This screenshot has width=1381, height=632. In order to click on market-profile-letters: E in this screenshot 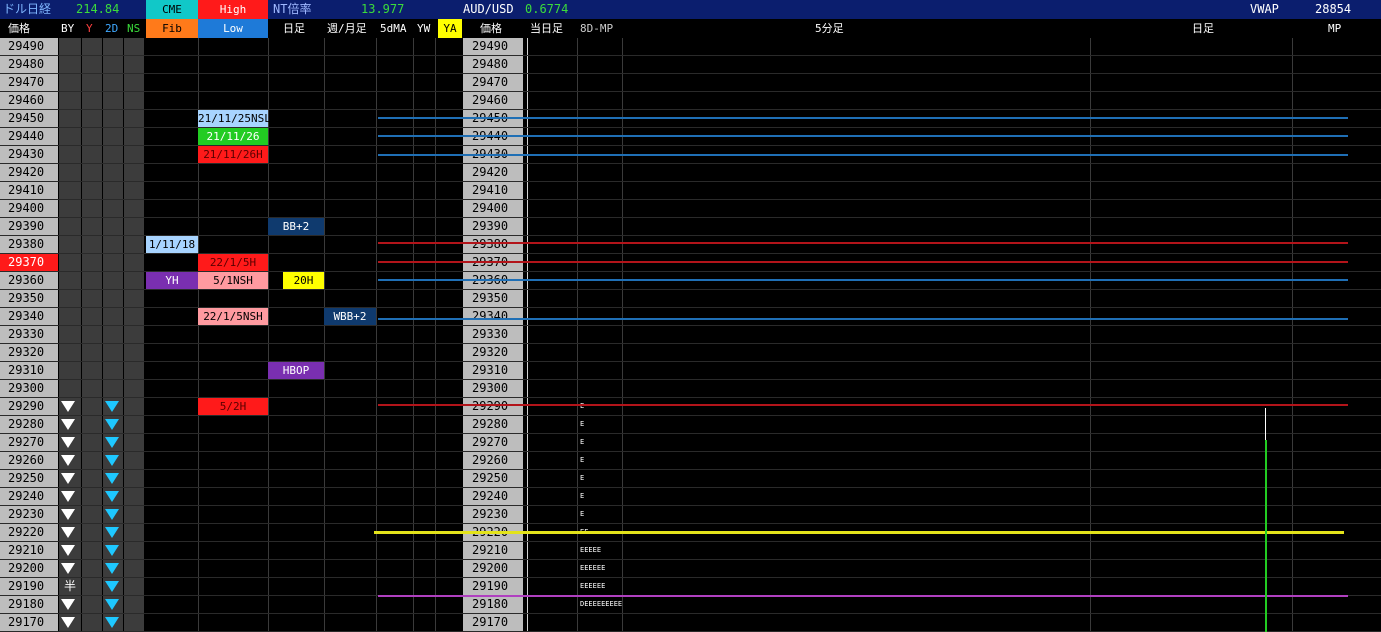, I will do `click(582, 424)`.